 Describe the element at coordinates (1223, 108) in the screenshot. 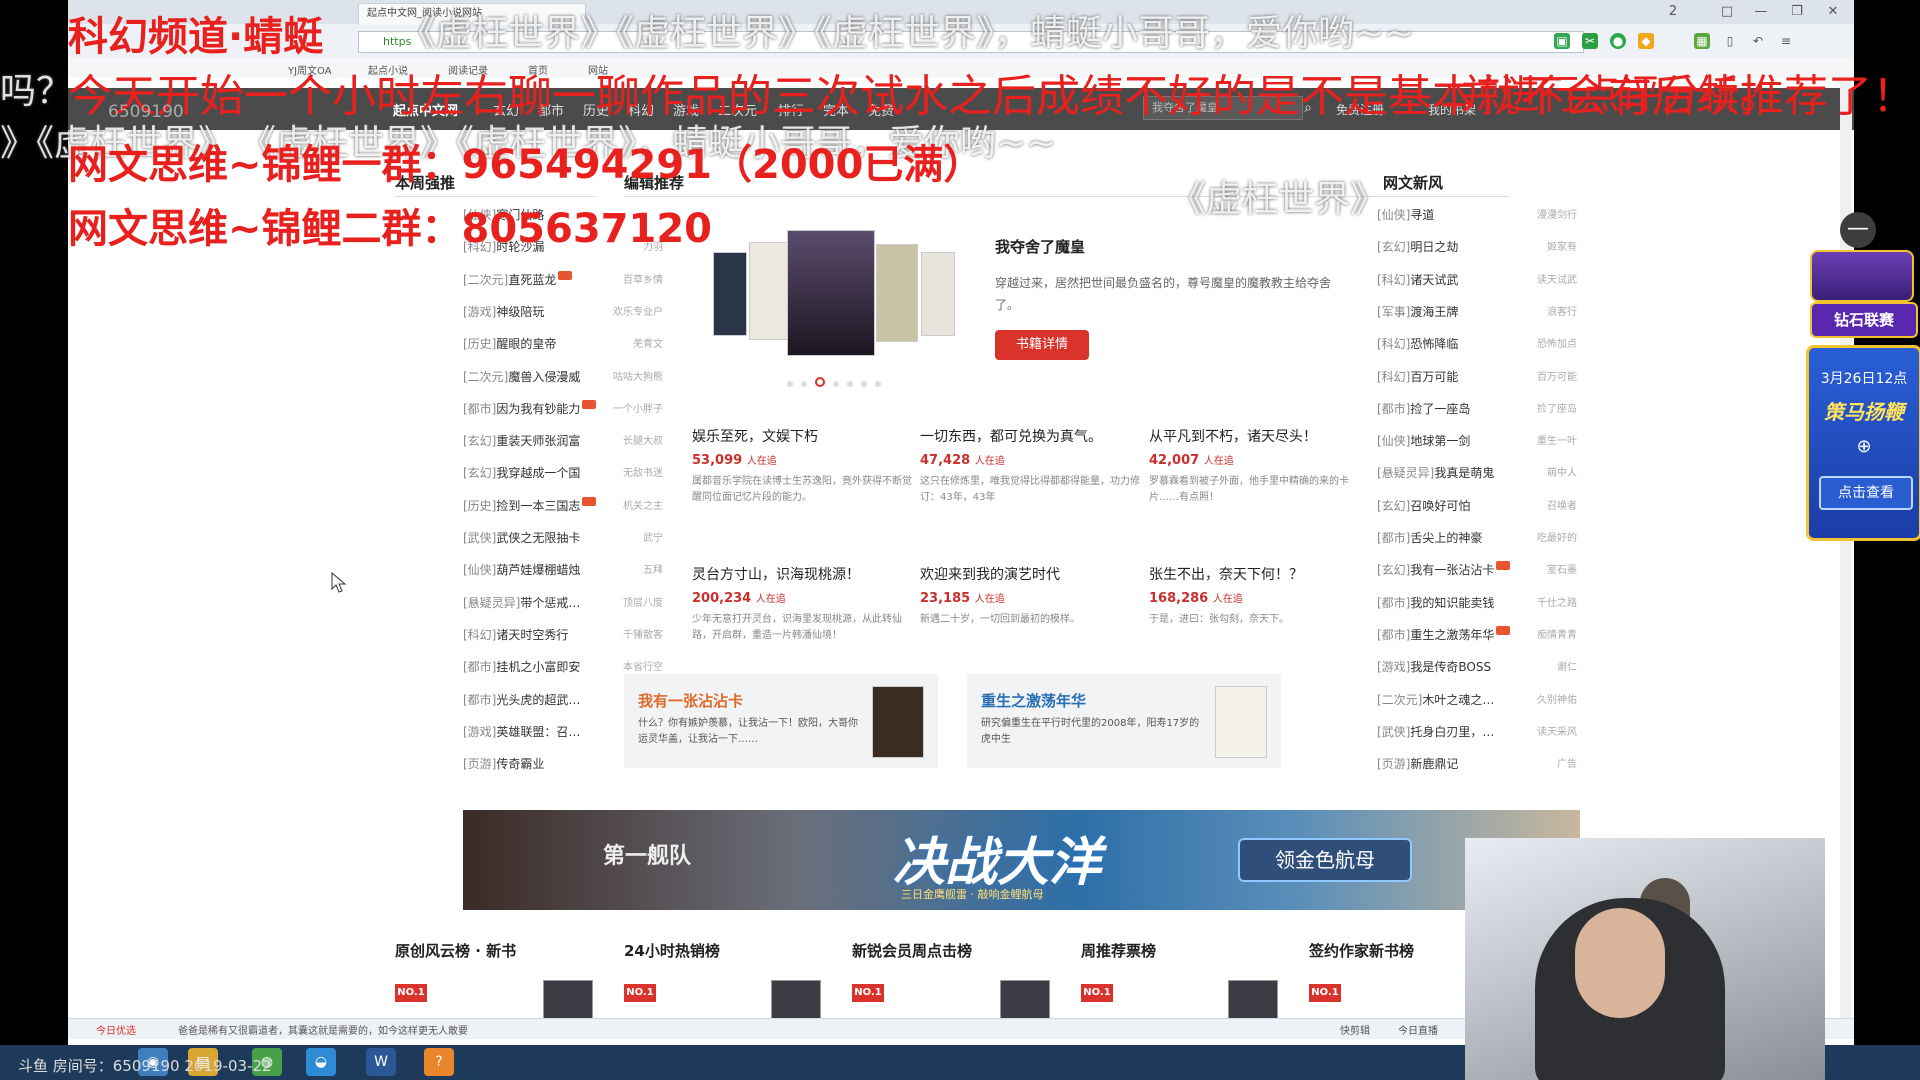

I see `site-search-input: 我夺舍了魔皇` at that location.